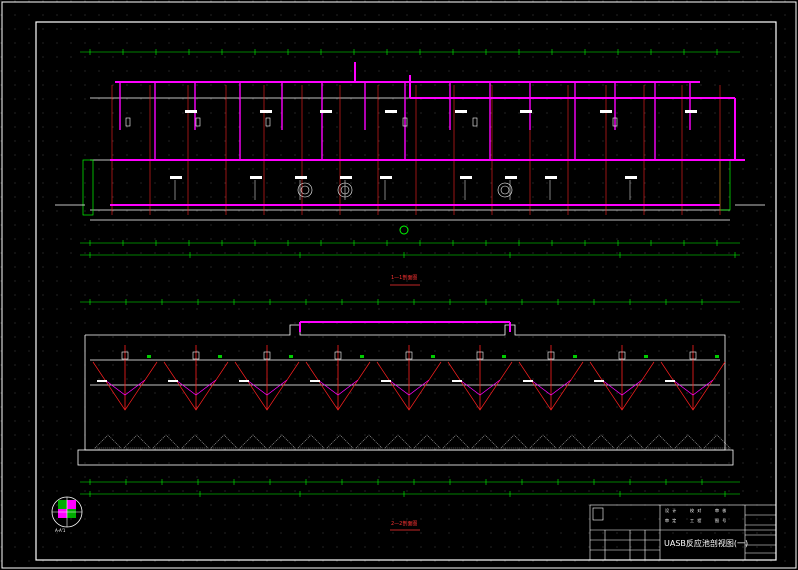 This screenshot has height=570, width=798. Describe the element at coordinates (60, 530) in the screenshot. I see `compass-label: A-A'1` at that location.